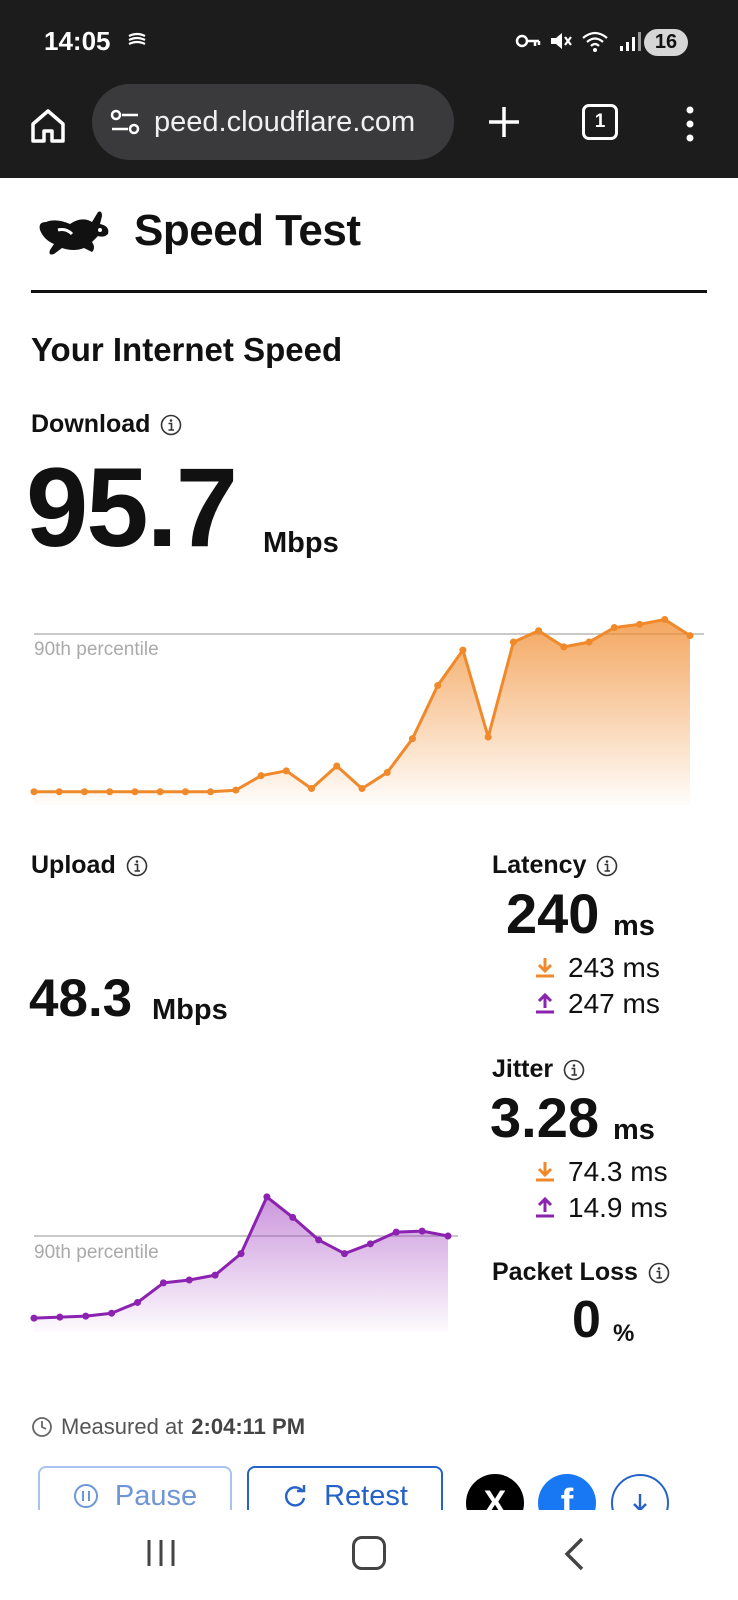 The image size is (738, 1600). What do you see at coordinates (91, 424) in the screenshot?
I see `download-label-text: Download` at bounding box center [91, 424].